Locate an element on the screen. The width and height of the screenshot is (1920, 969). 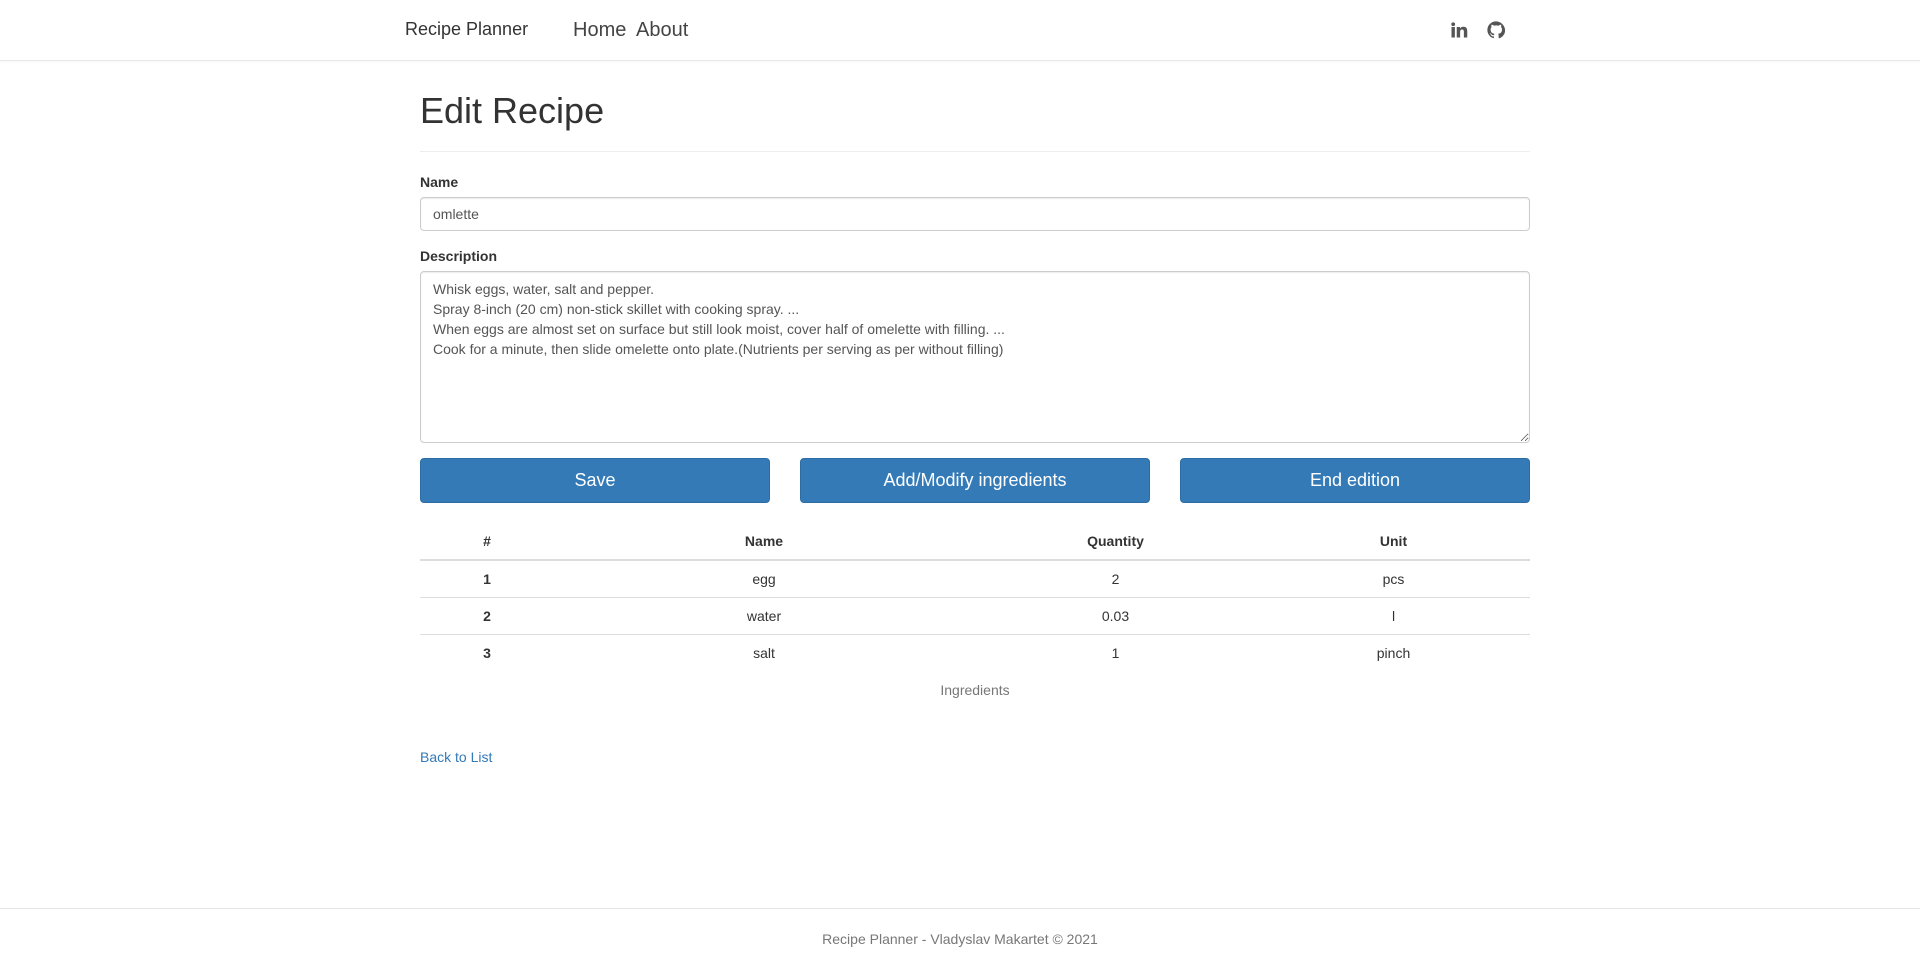
cell-quantity: 0.03 is located at coordinates (1115, 615).